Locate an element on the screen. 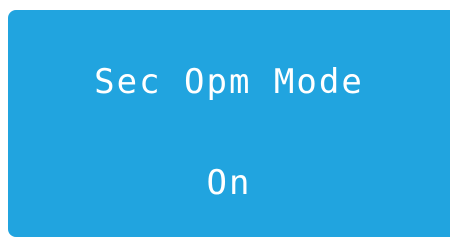  setting-value: On is located at coordinates (229, 183).